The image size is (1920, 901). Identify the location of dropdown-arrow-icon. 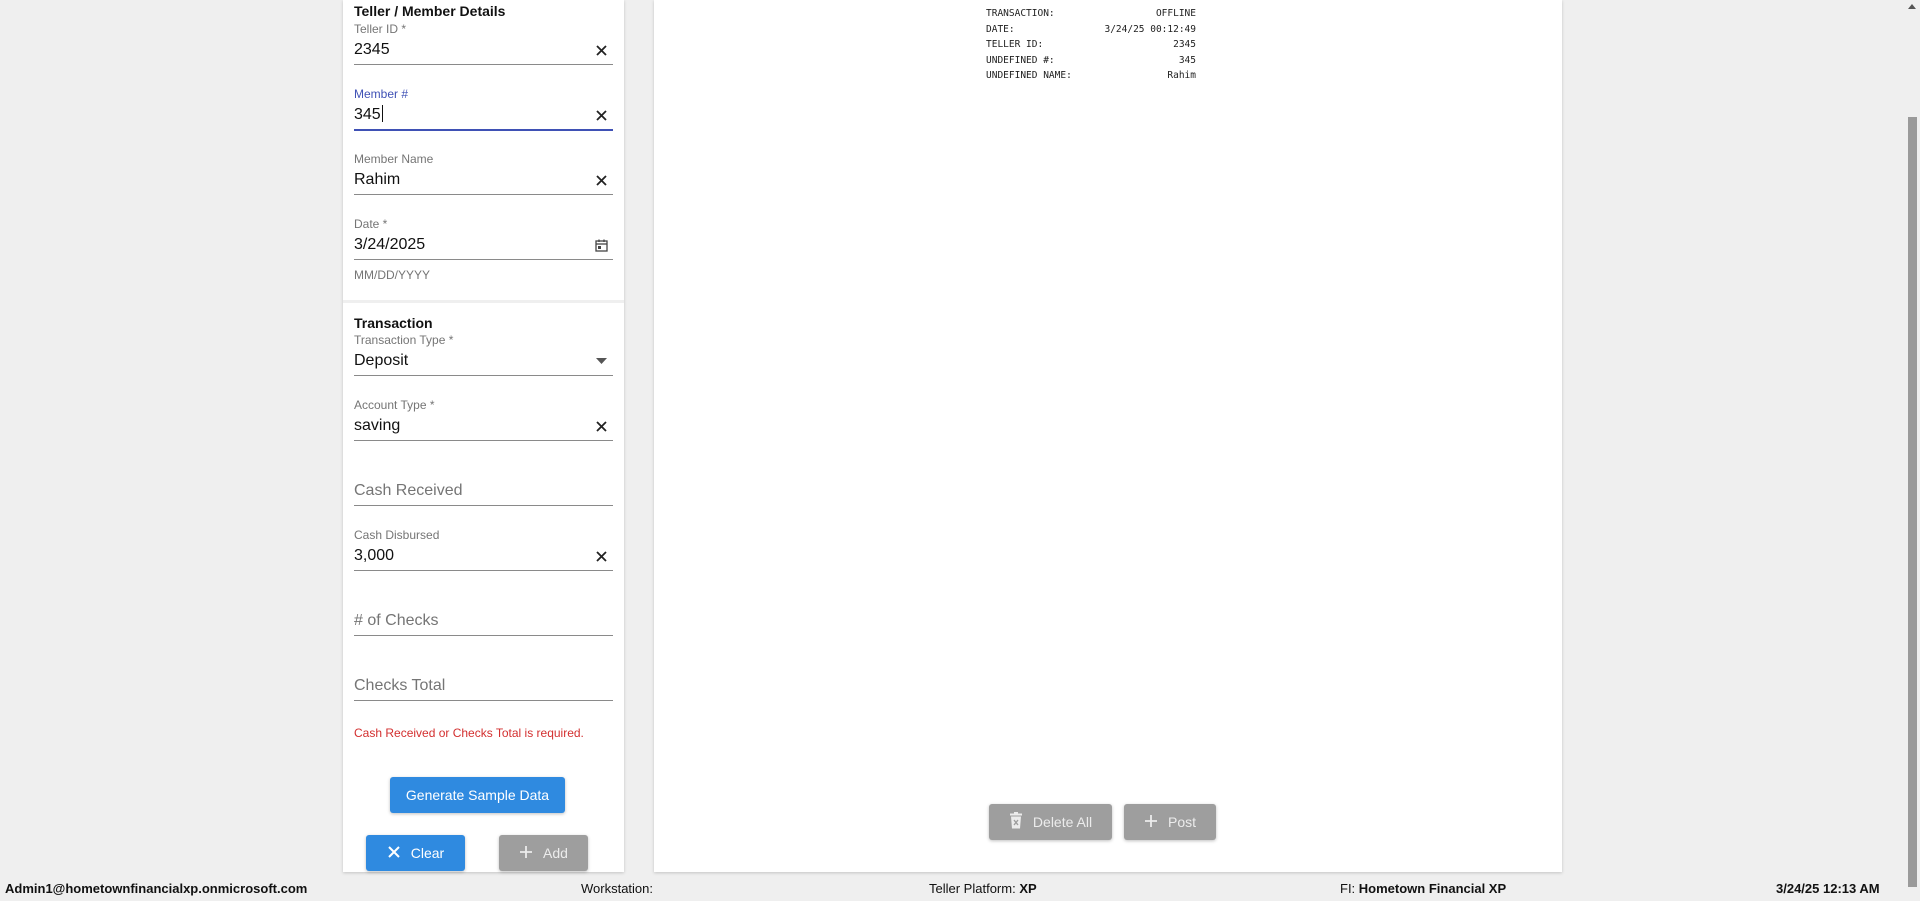
(601, 361).